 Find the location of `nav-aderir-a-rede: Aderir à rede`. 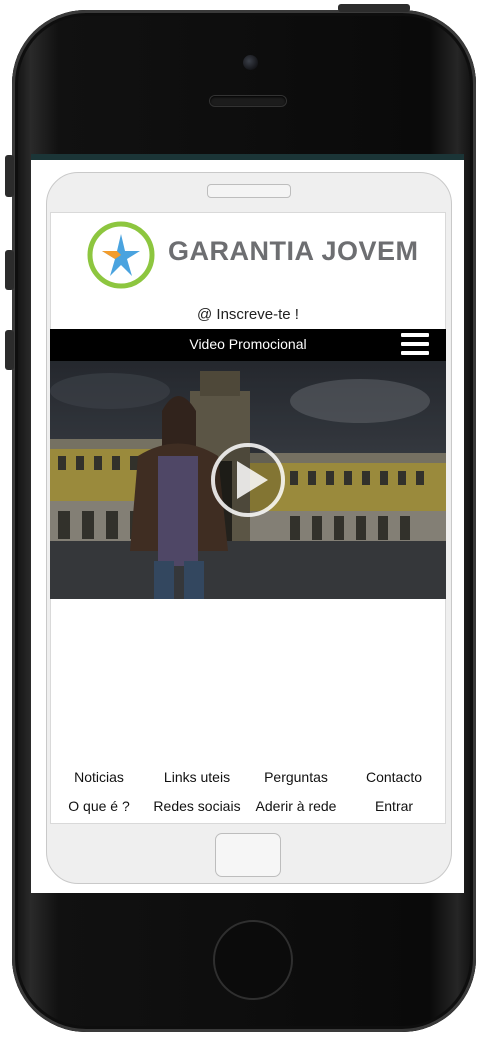

nav-aderir-a-rede: Aderir à rede is located at coordinates (296, 806).